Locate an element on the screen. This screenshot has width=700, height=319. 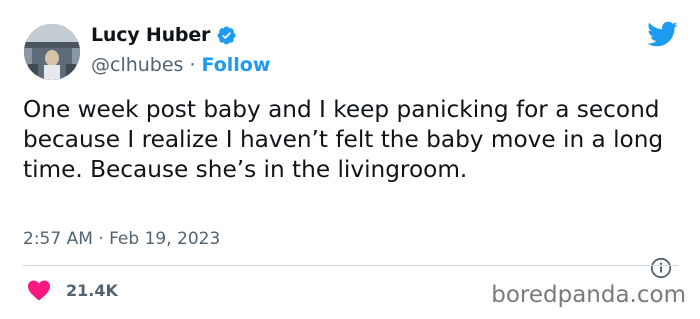
tweet-author: Lucy Huber @clhubes · Follow is located at coordinates (180, 50).